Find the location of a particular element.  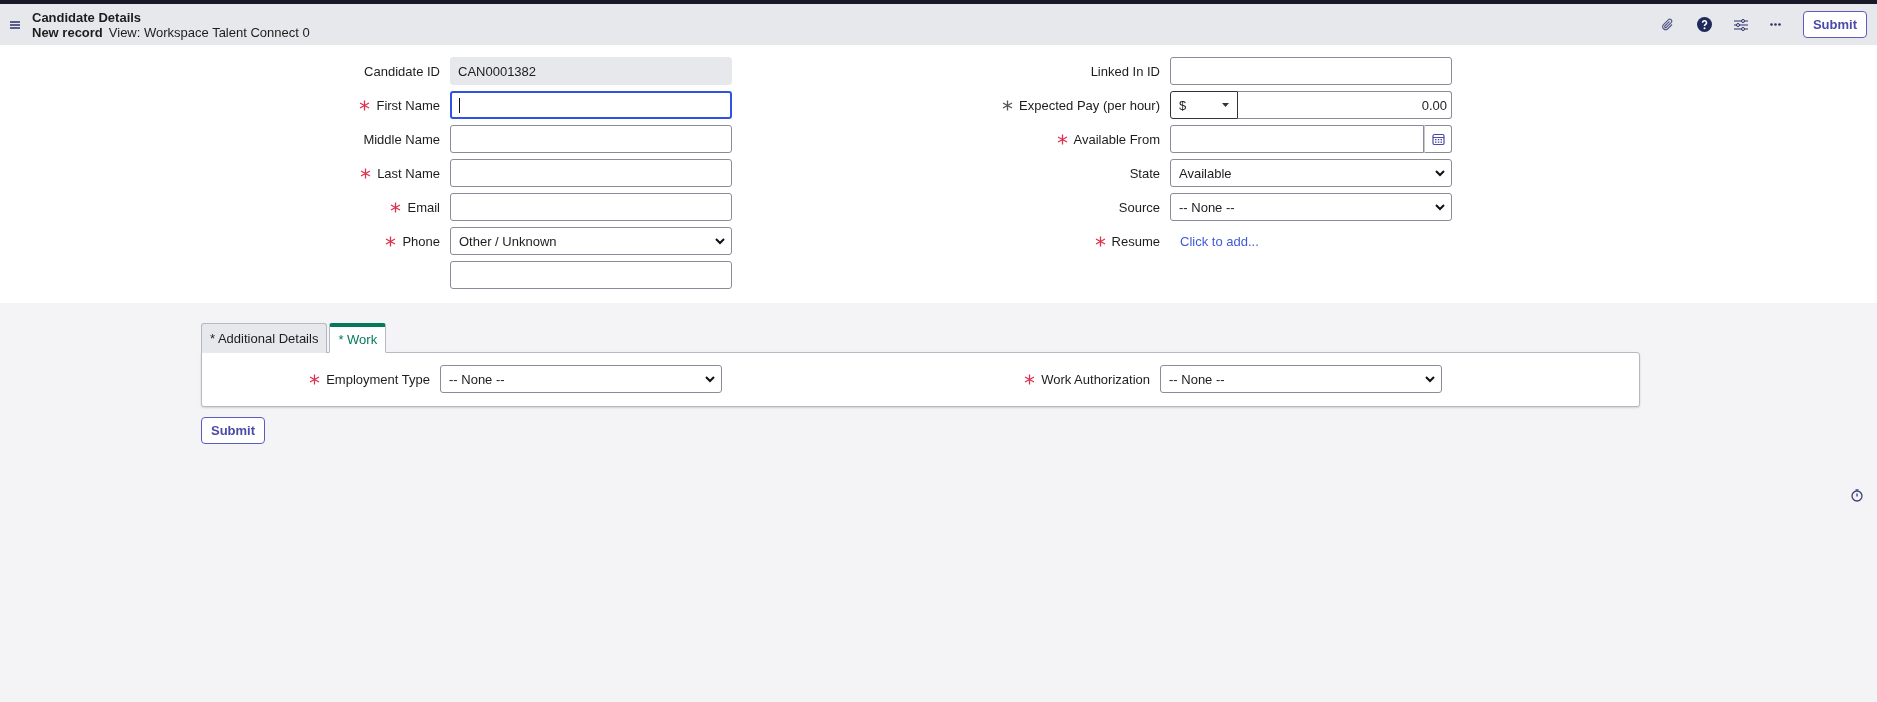

field-label: Linked In ID is located at coordinates (1125, 71).